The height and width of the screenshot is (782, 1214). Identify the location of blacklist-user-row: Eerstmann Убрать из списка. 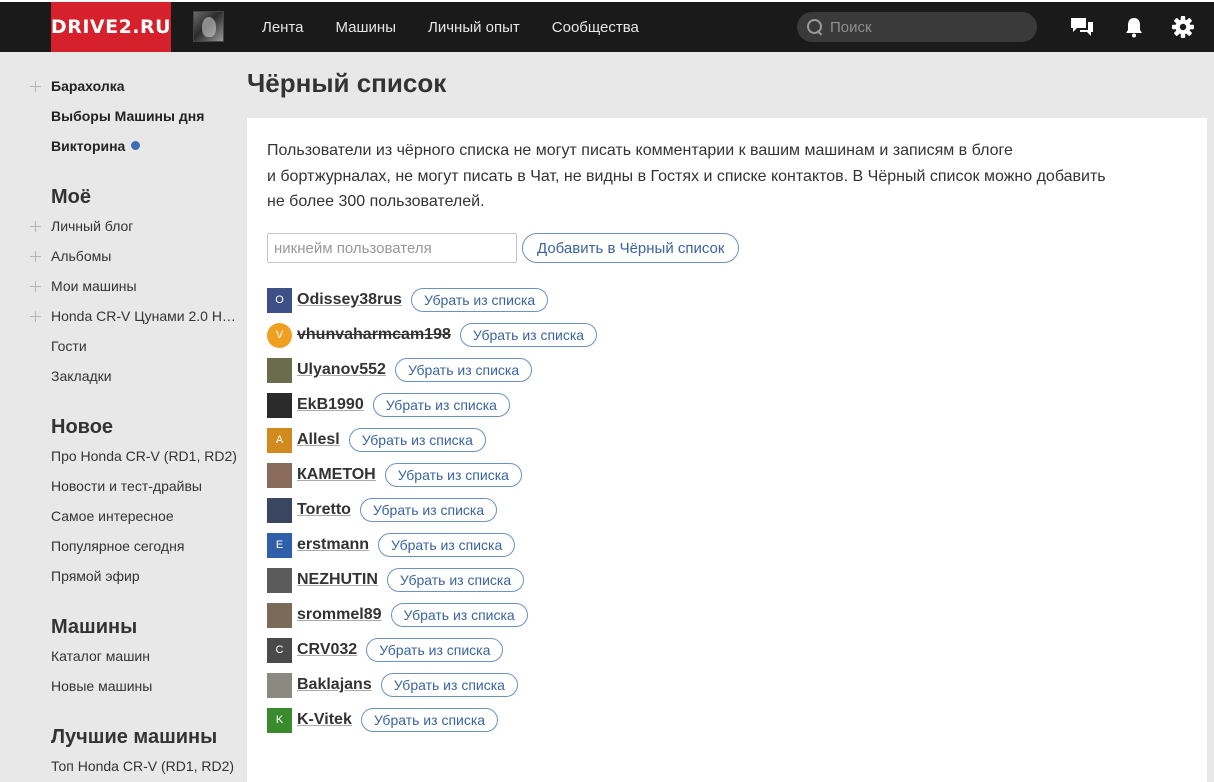
(391, 545).